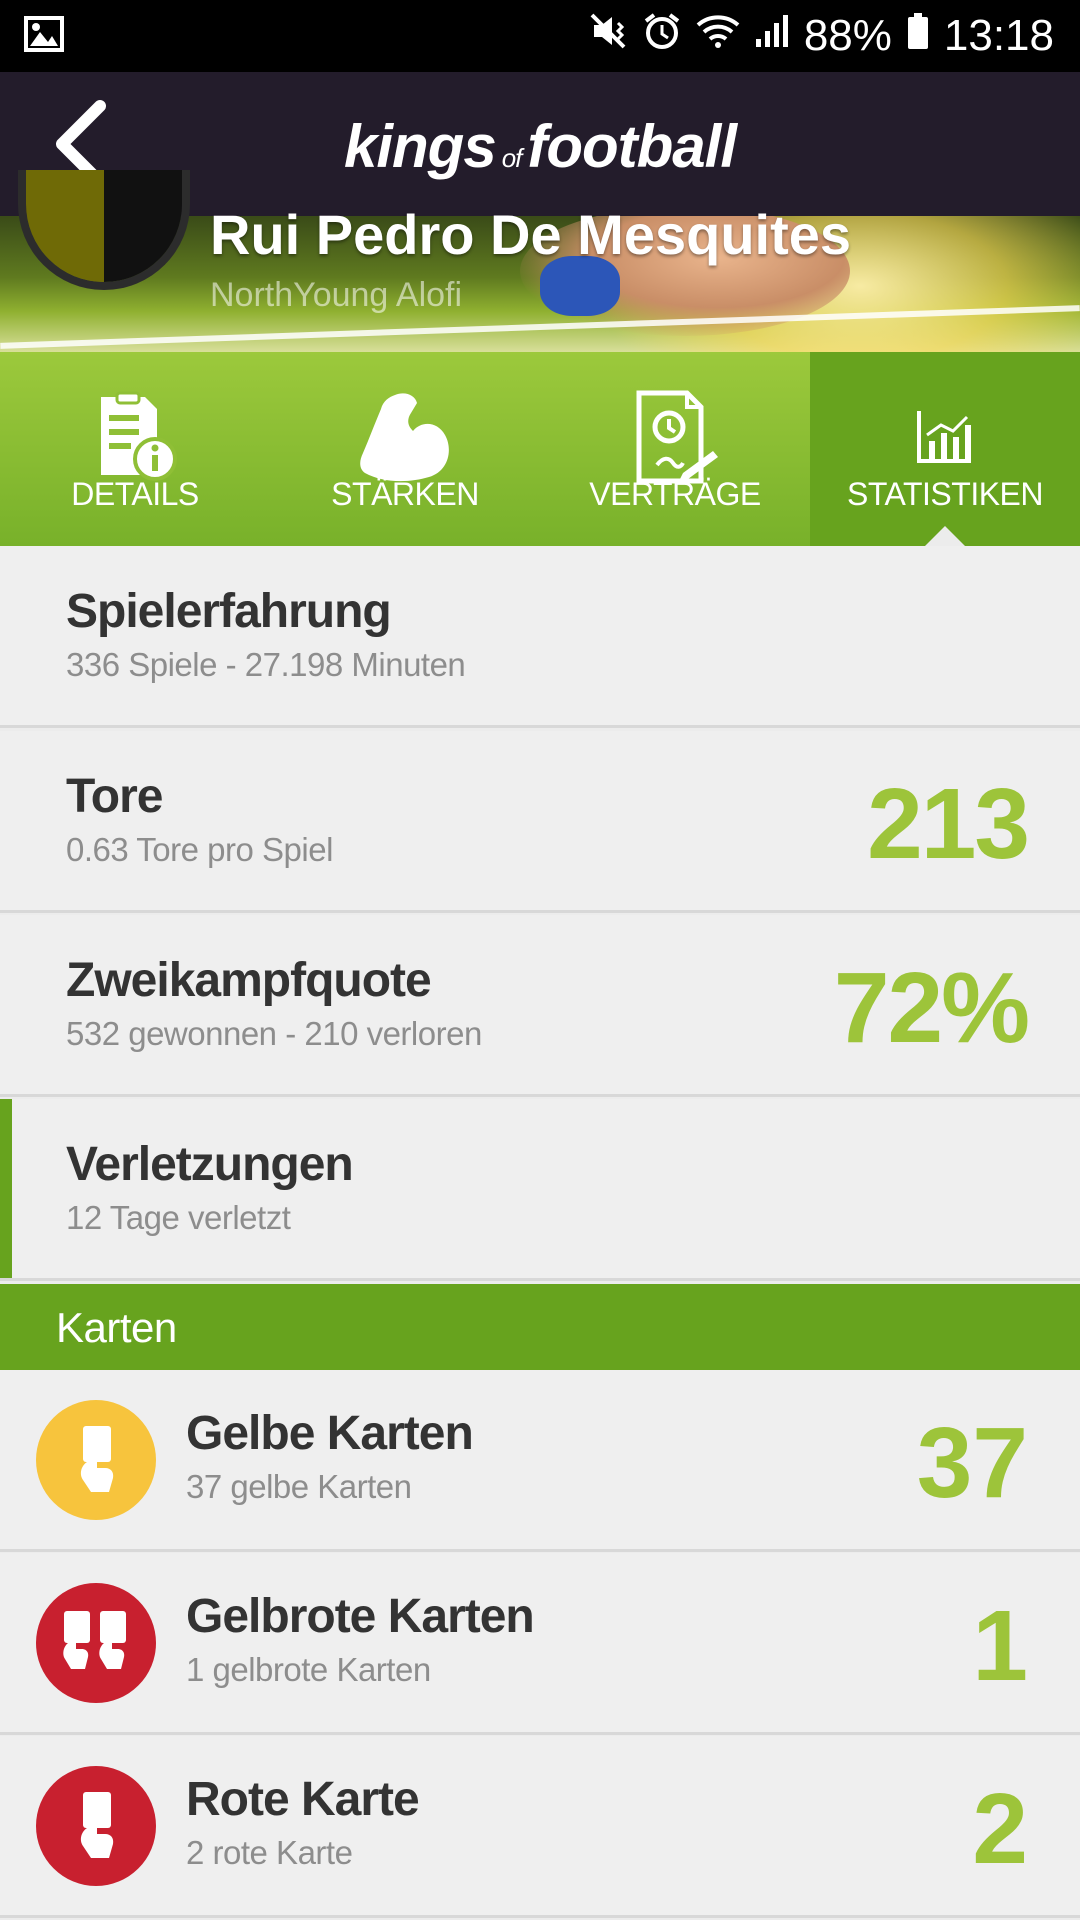 This screenshot has height=1920, width=1080. Describe the element at coordinates (540, 1190) in the screenshot. I see `stat-row-verletzungen: Verletzungen 12 Tage verletzt` at that location.